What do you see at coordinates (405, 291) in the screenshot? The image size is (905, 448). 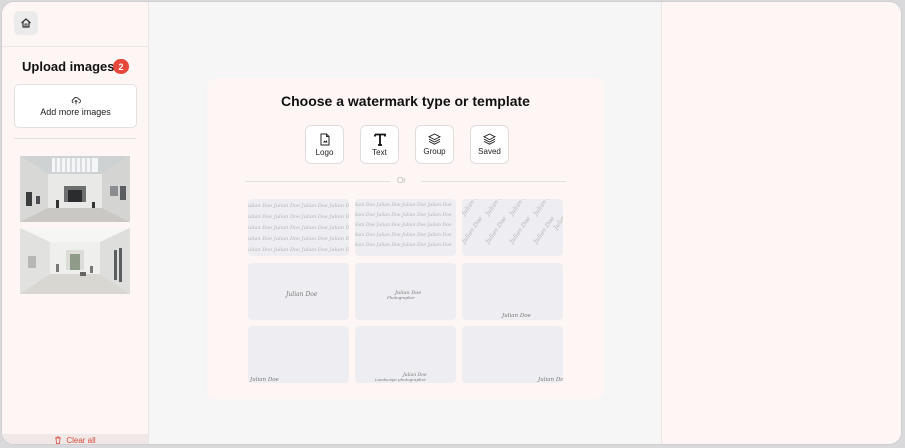 I see `template-tile-center-two-line: Julian Doe Photographer` at bounding box center [405, 291].